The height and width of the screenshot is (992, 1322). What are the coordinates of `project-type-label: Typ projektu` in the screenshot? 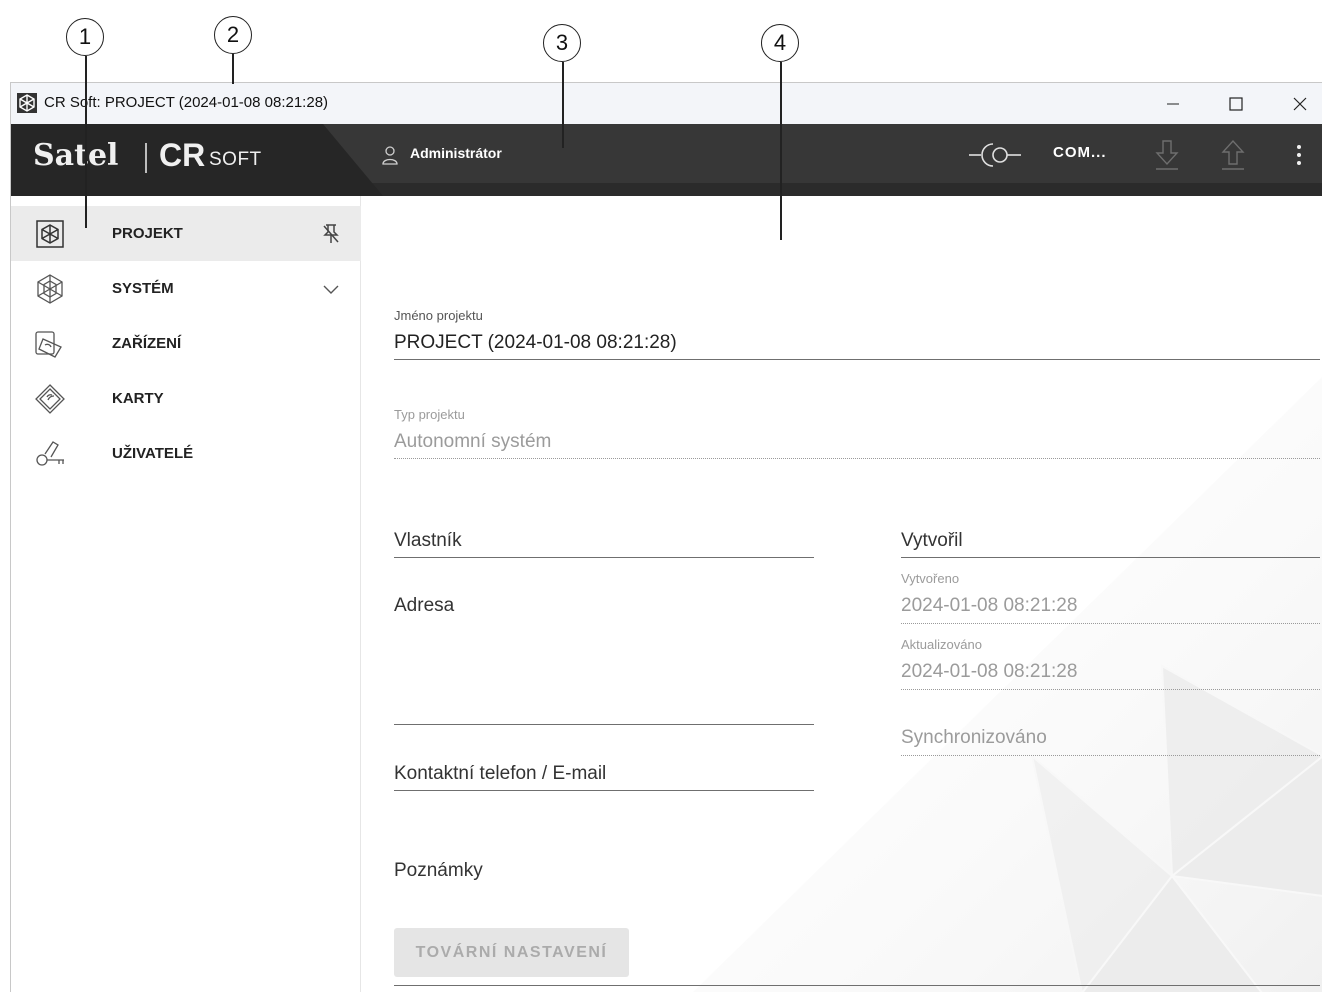 It's located at (429, 414).